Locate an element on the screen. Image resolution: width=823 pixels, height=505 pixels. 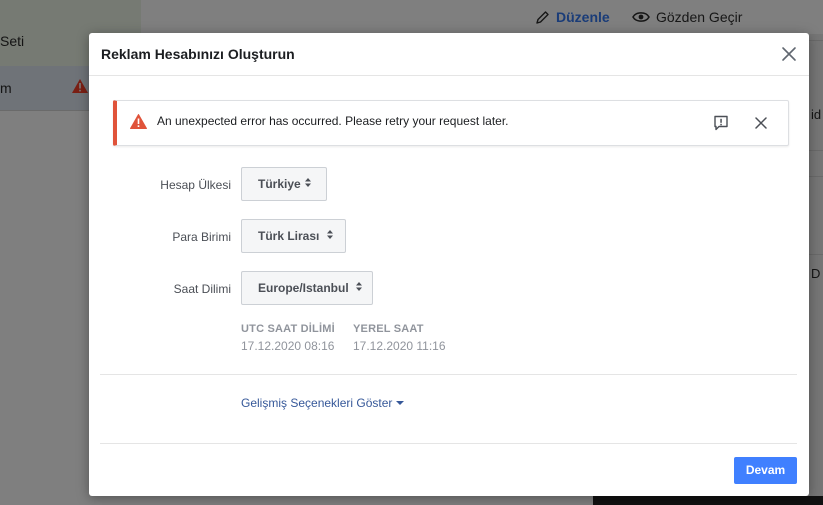
local-time-value: 17.12.2020 11:16 is located at coordinates (399, 346).